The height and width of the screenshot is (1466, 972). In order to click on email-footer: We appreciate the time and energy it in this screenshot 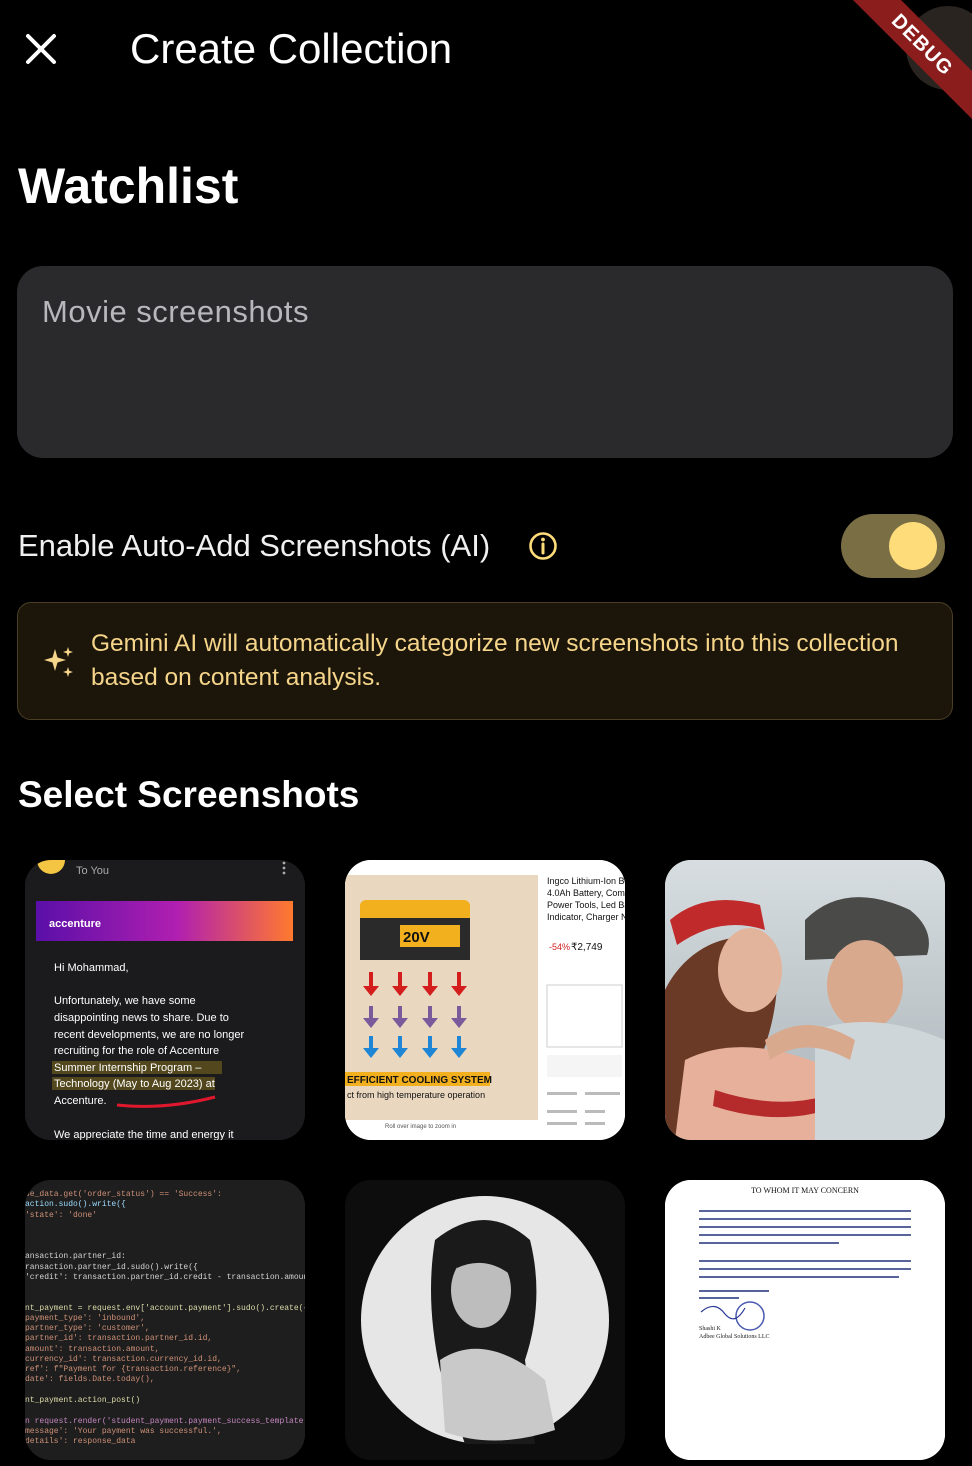, I will do `click(144, 1134)`.